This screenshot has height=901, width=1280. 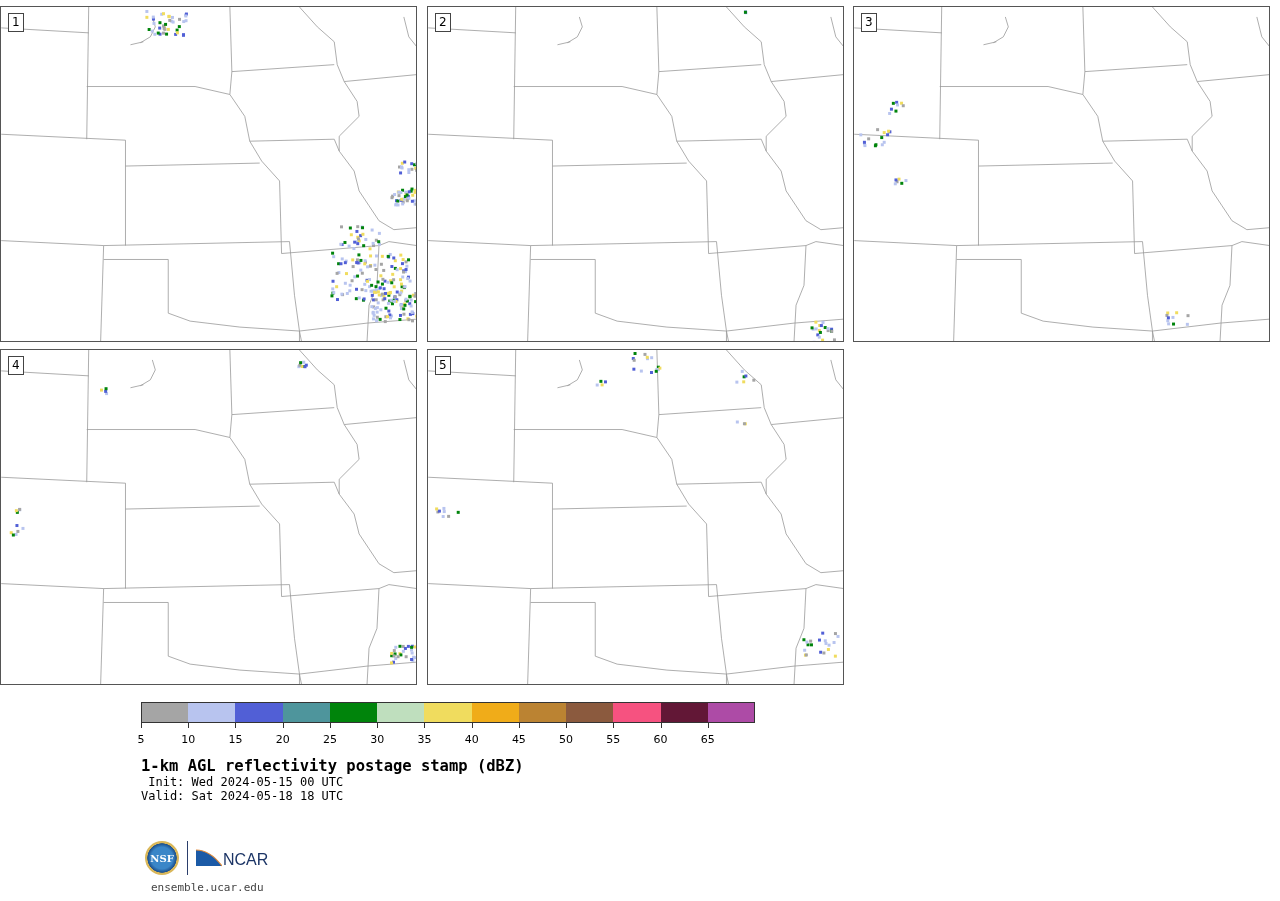 I want to click on colorbar-tick-label: 5, so click(x=141, y=740).